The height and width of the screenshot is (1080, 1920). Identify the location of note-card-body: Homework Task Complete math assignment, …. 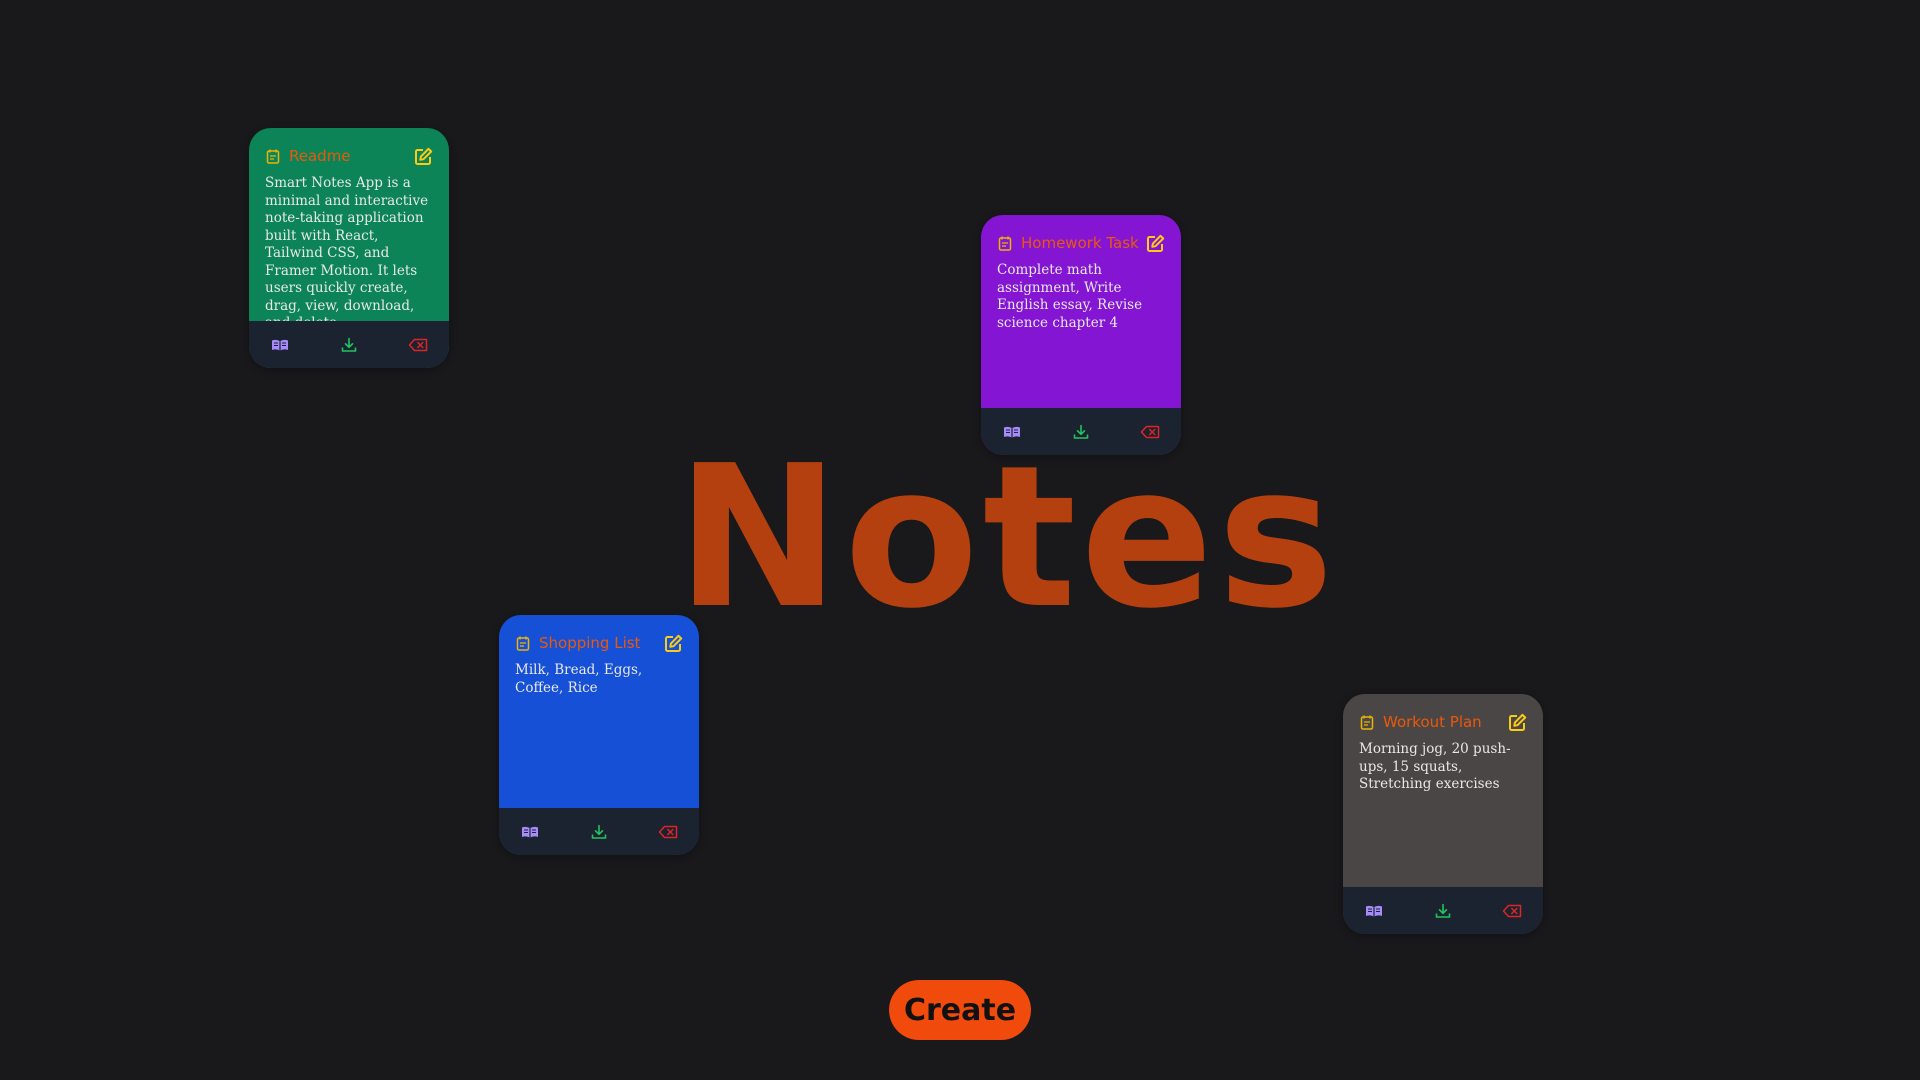
(1081, 311).